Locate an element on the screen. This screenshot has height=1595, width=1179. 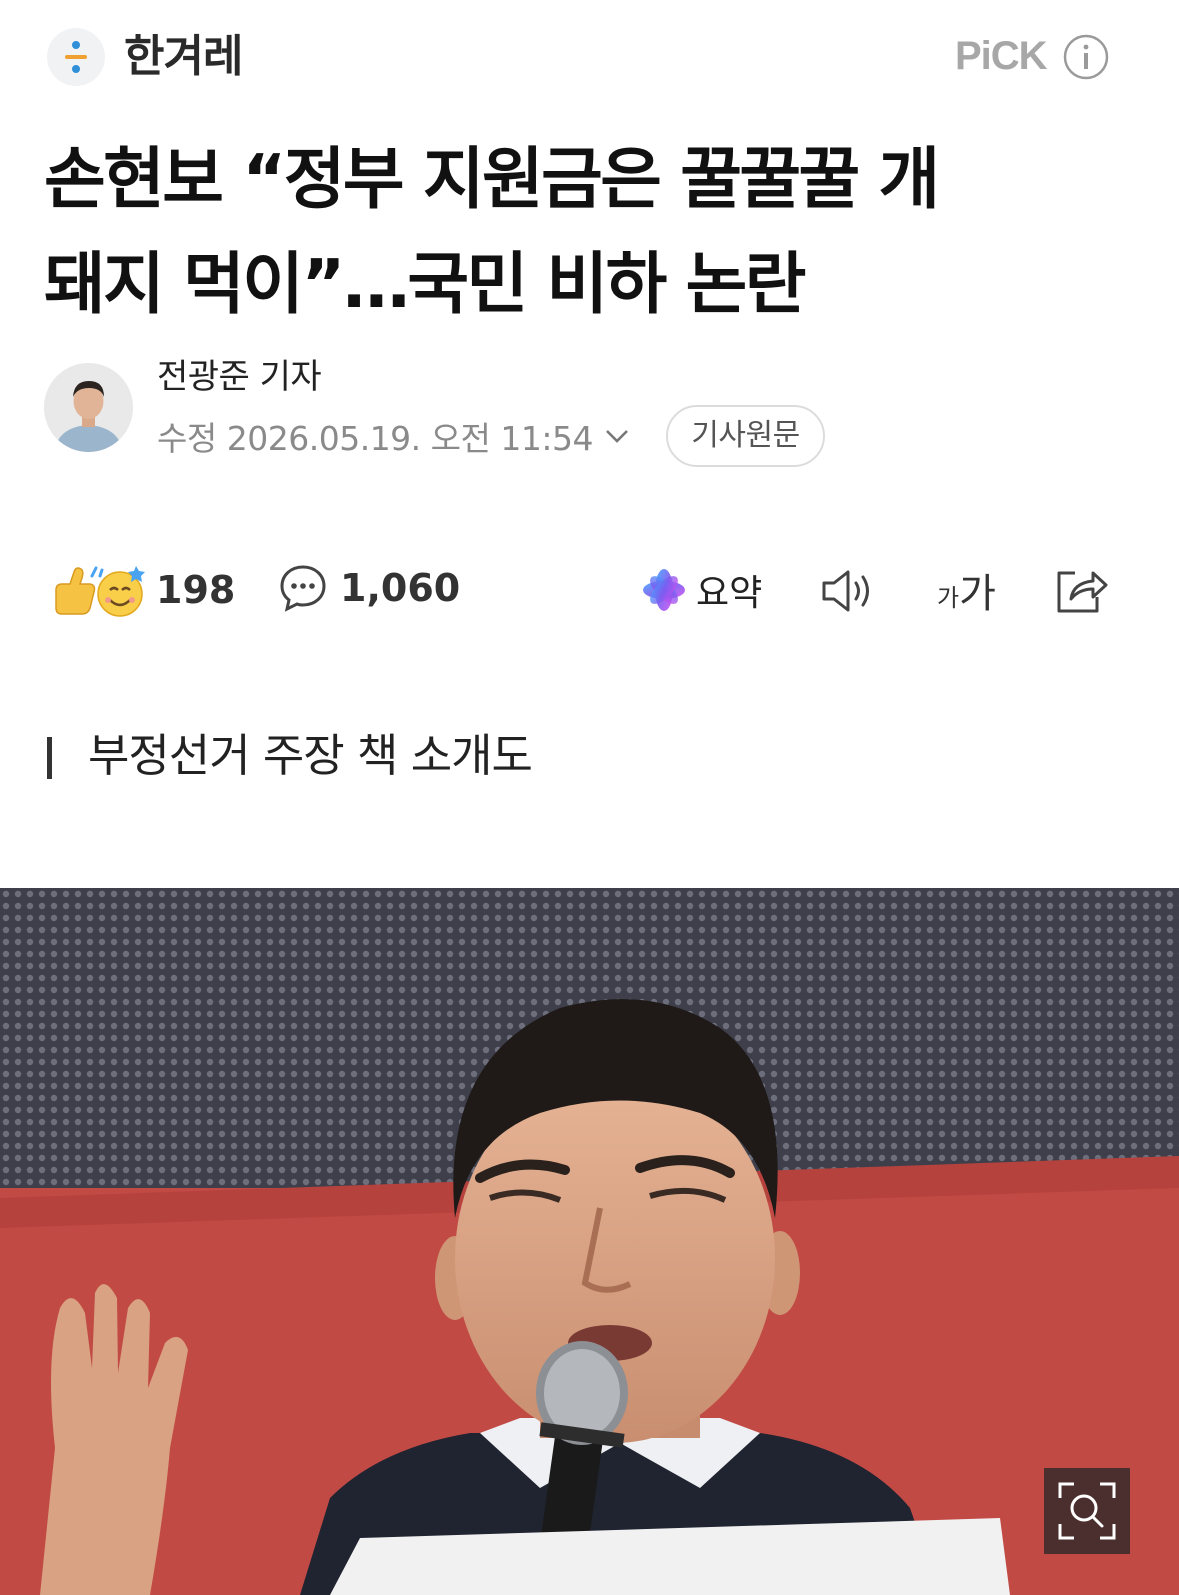
date-row: 수정 2026.05.19. 오전 11:54 is located at coordinates (394, 436).